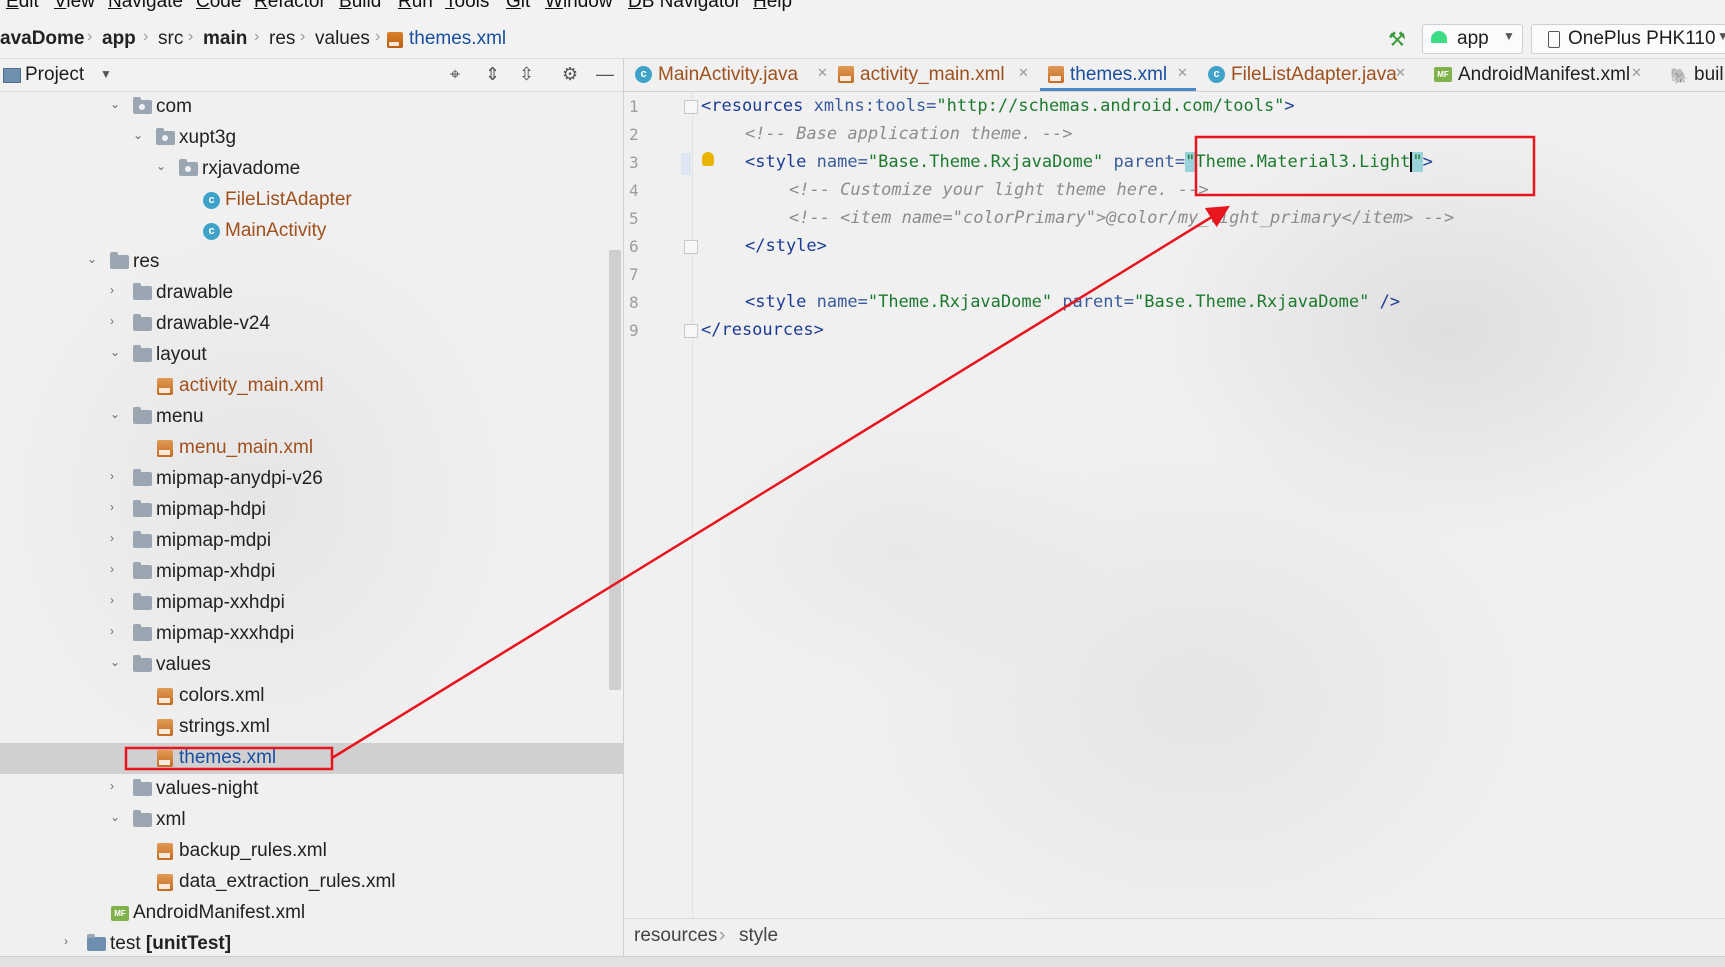 This screenshot has width=1725, height=967. What do you see at coordinates (311, 820) in the screenshot?
I see `tree-item-xml: ⌄ xml` at bounding box center [311, 820].